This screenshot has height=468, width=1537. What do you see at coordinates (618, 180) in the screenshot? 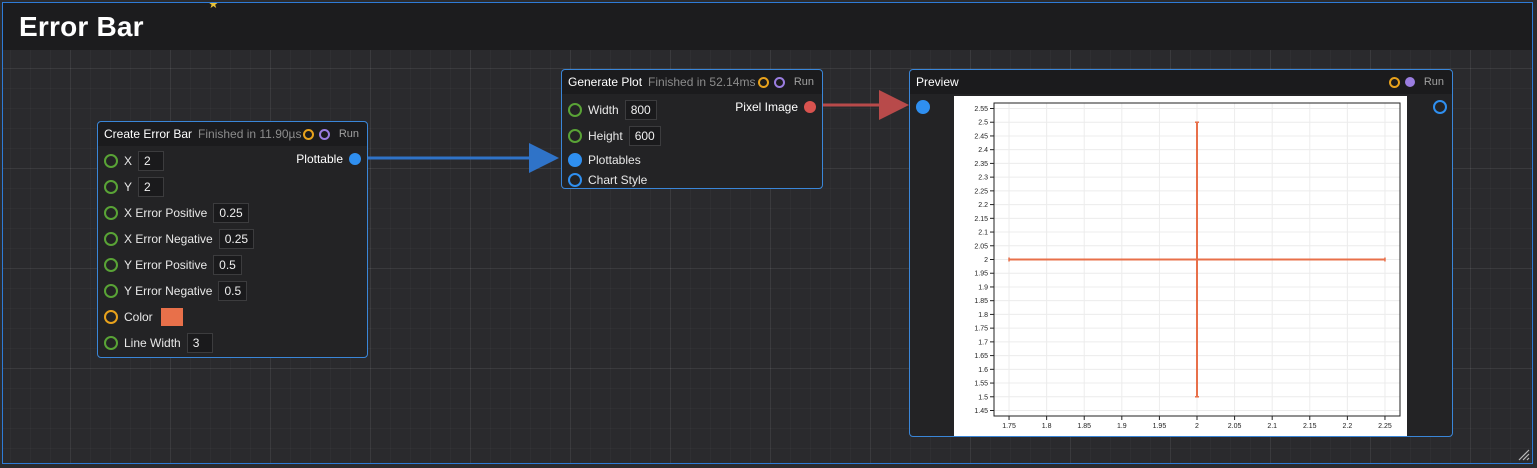
I see `input-label: Chart Style` at bounding box center [618, 180].